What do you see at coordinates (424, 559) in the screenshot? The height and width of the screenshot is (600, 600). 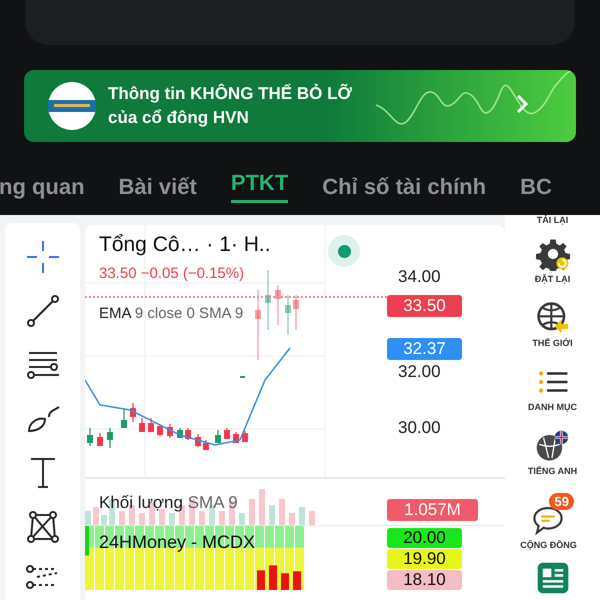 I see `mcdx-tag: 19.90` at bounding box center [424, 559].